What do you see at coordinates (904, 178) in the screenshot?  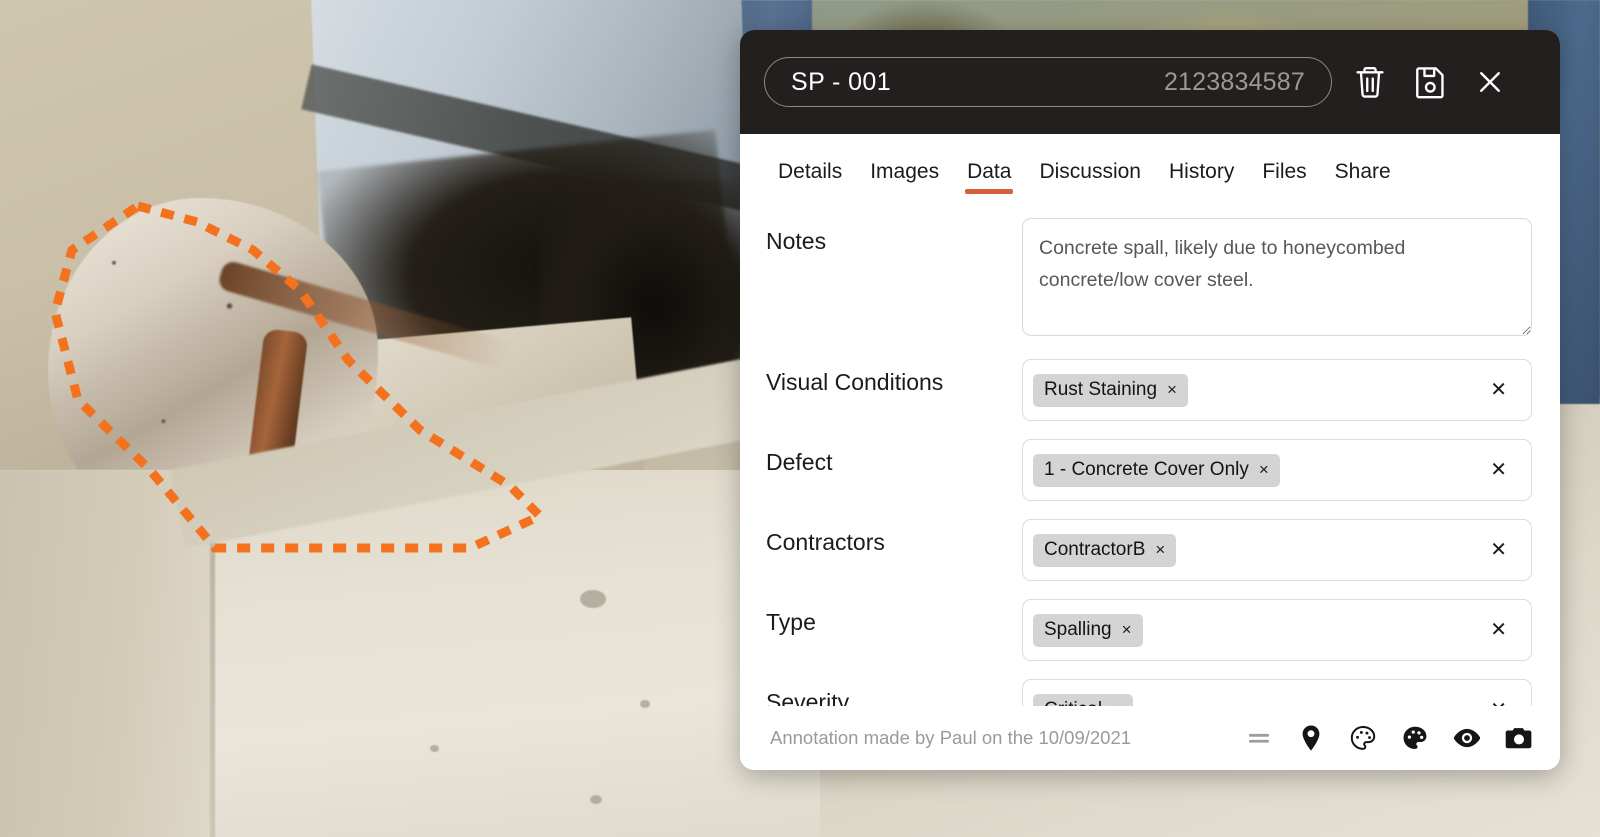 I see `tab-images: Images` at bounding box center [904, 178].